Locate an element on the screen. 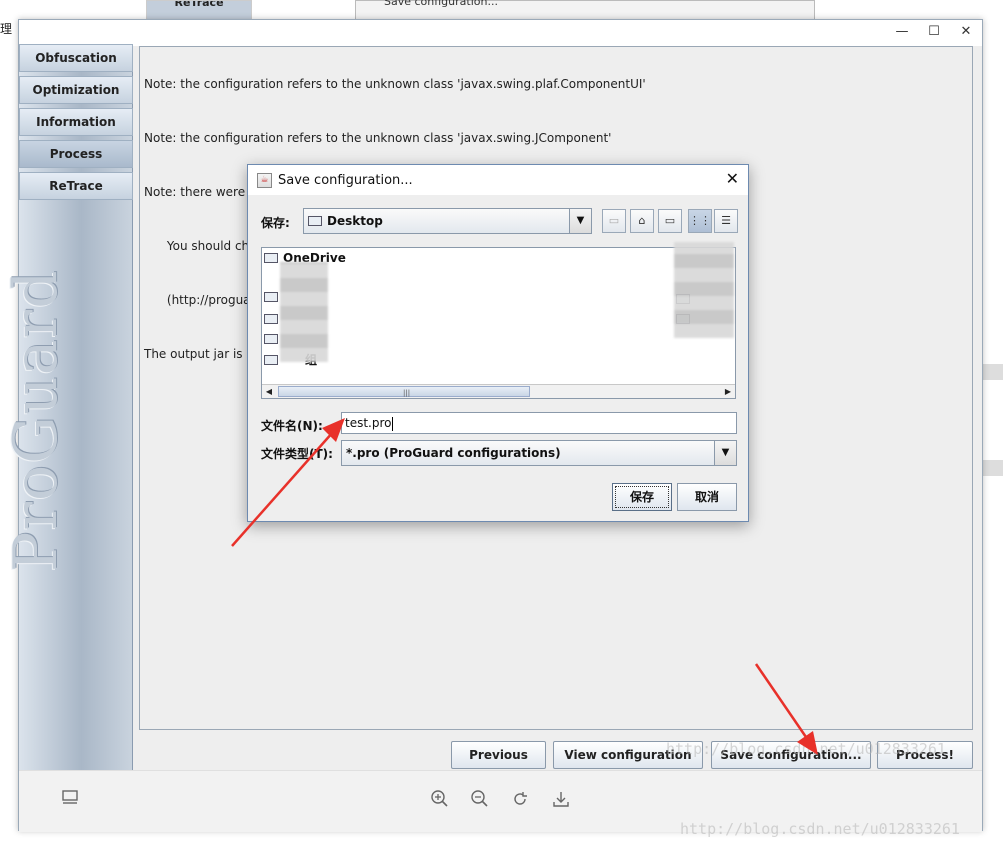 The image size is (1003, 850). close-button: ✕ is located at coordinates (966, 33).